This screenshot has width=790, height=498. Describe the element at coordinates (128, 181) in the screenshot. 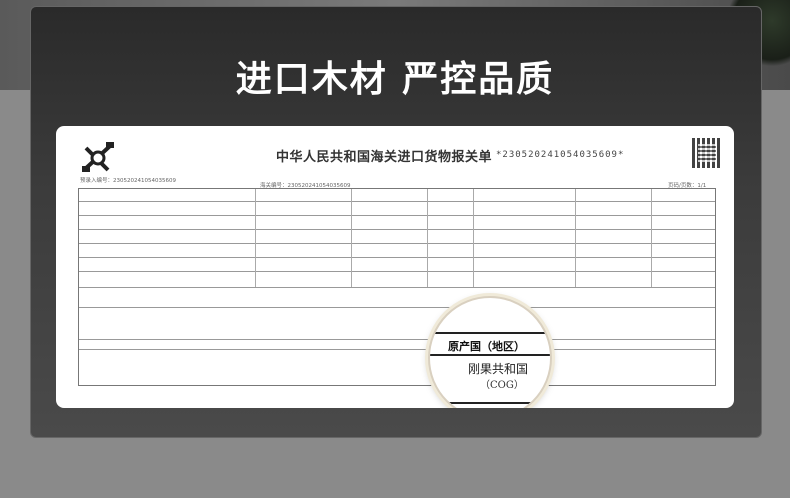

I see `pre-entry-number: 预录入编号：230520241054035609` at that location.